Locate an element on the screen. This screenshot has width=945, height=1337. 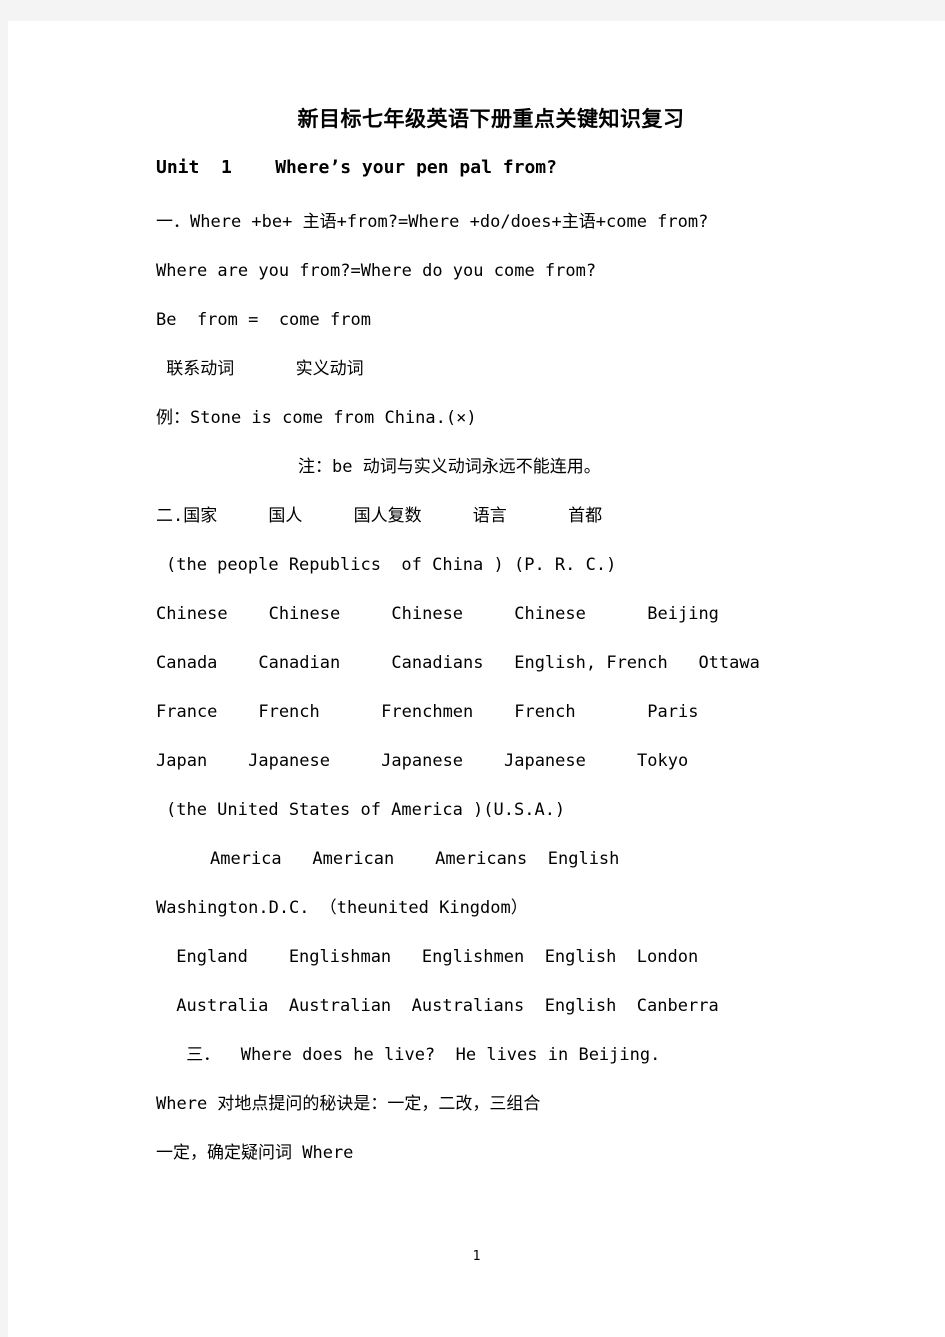
document-line: Japan Japanese Japanese Japanese Tokyo is located at coordinates (422, 760).